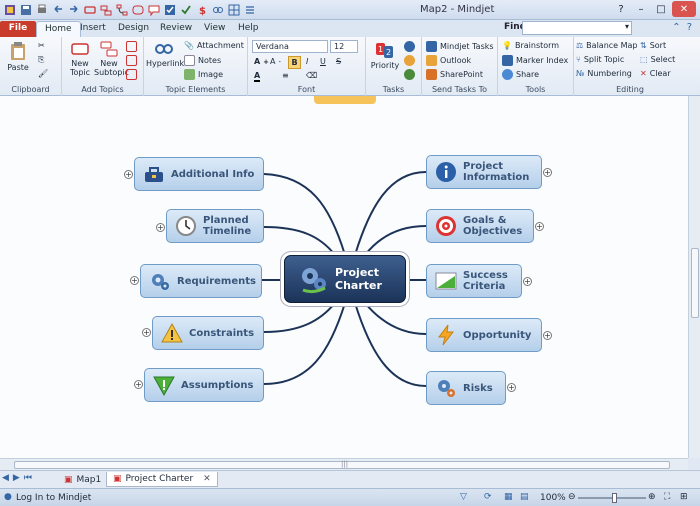 The image size is (700, 506). Describe the element at coordinates (572, 497) in the screenshot. I see `zoom-out-icon: ⊖` at that location.